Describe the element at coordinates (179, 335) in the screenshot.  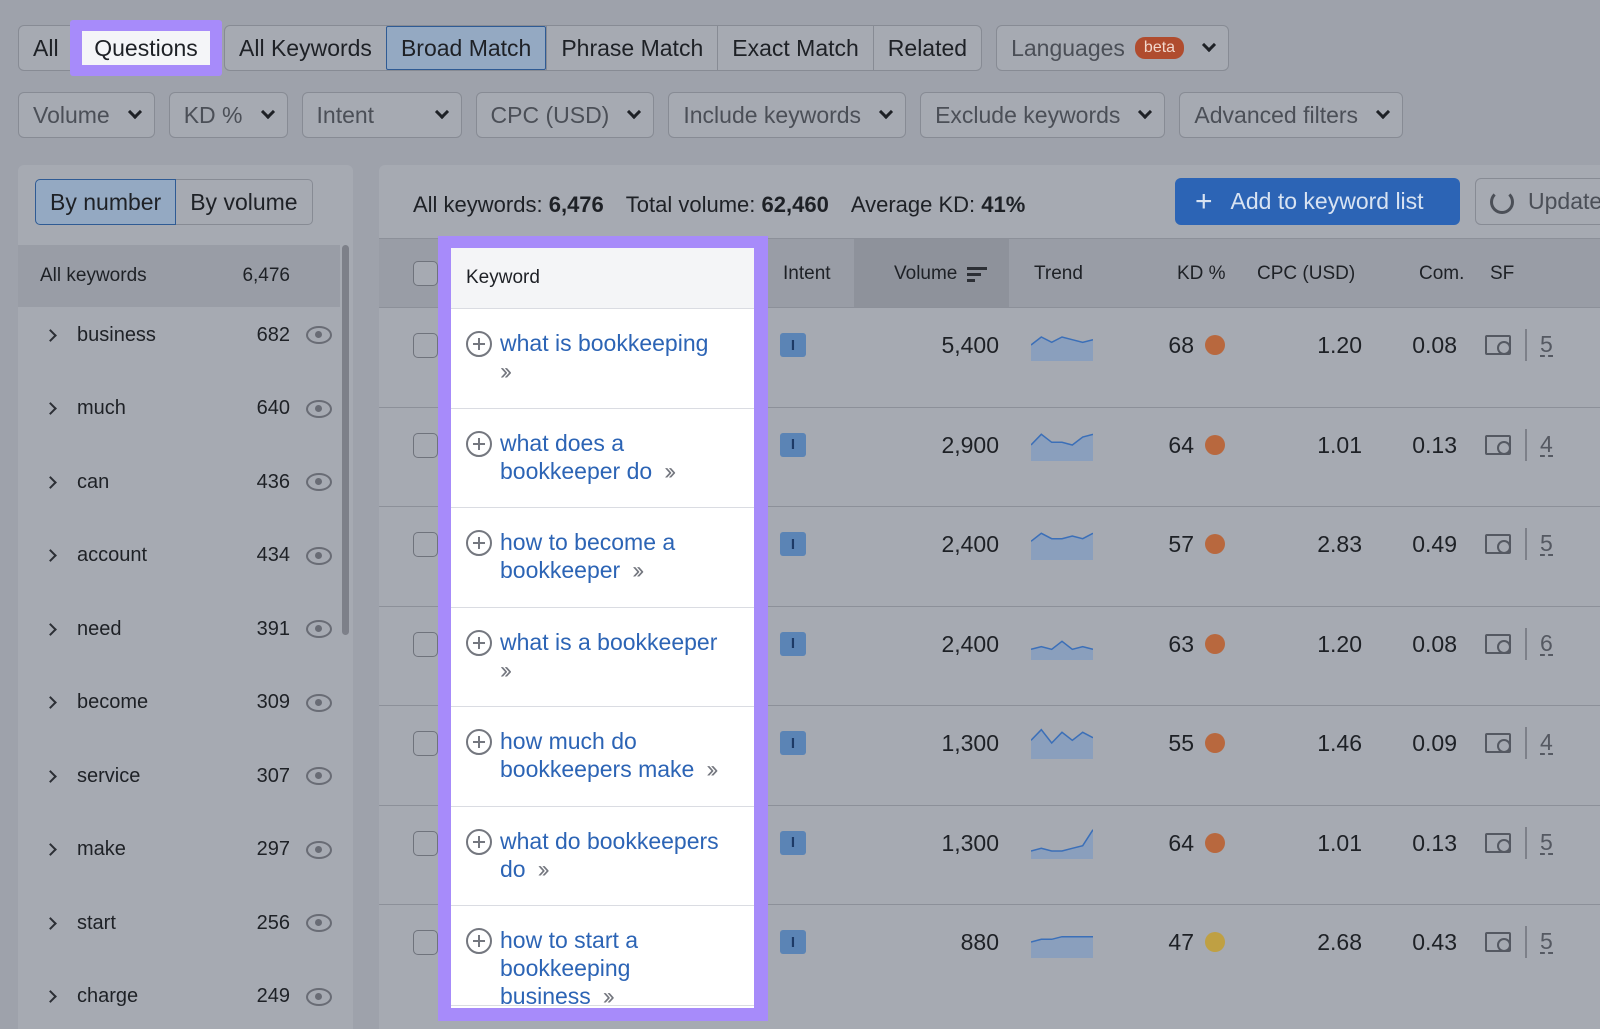
I see `group-item: business 682` at that location.